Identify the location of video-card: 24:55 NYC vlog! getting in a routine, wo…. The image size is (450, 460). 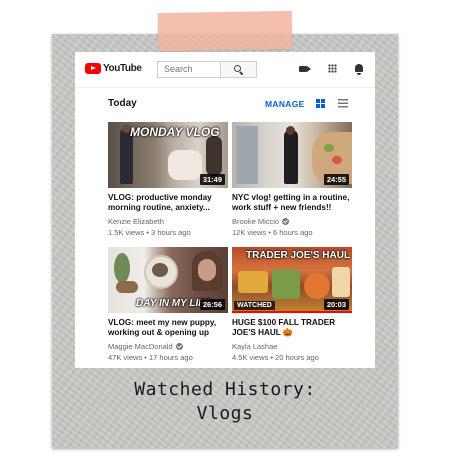
(292, 179).